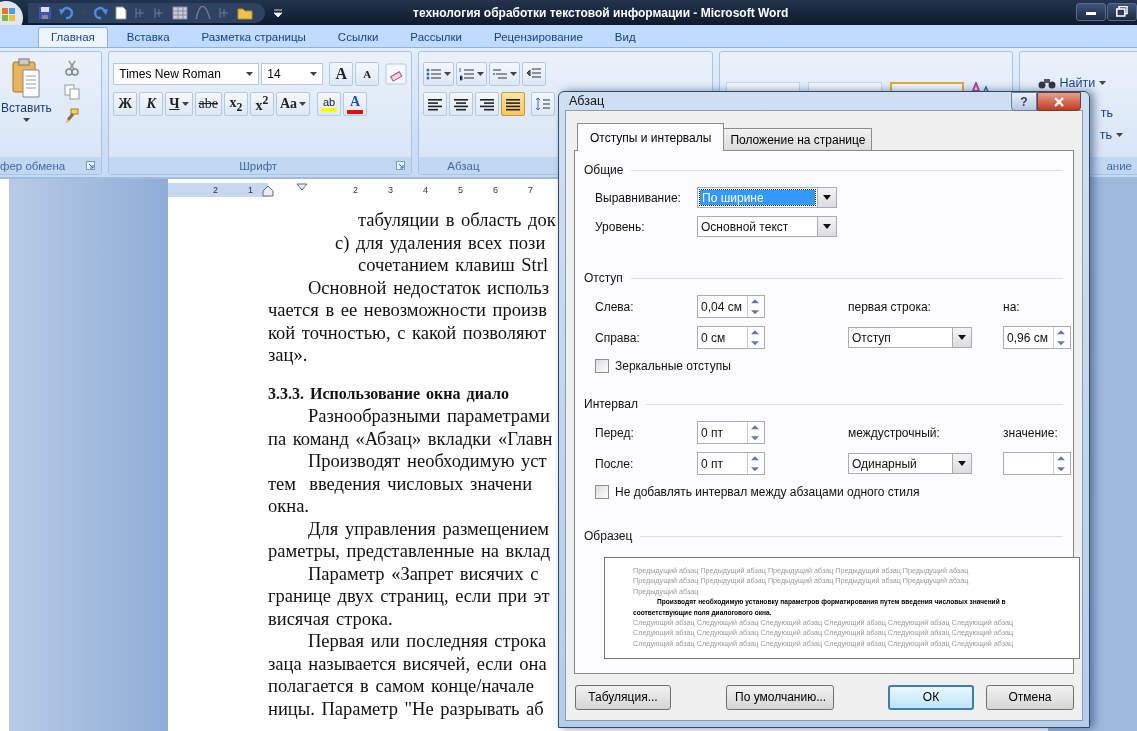 The image size is (1137, 731). I want to click on text-line: Первая или последняя строка, so click(427, 641).